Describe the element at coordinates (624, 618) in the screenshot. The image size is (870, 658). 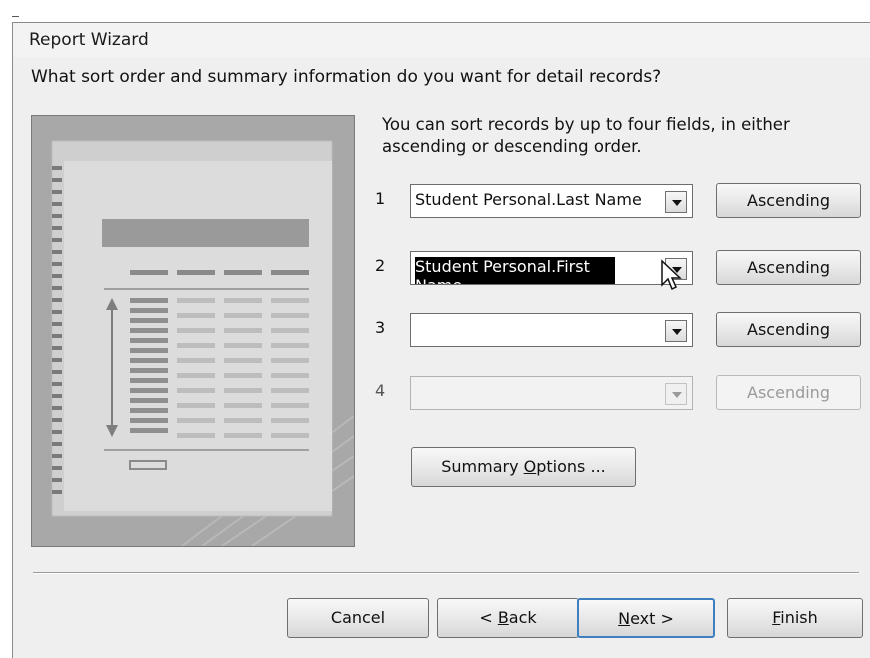
I see `next-accel: N` at that location.